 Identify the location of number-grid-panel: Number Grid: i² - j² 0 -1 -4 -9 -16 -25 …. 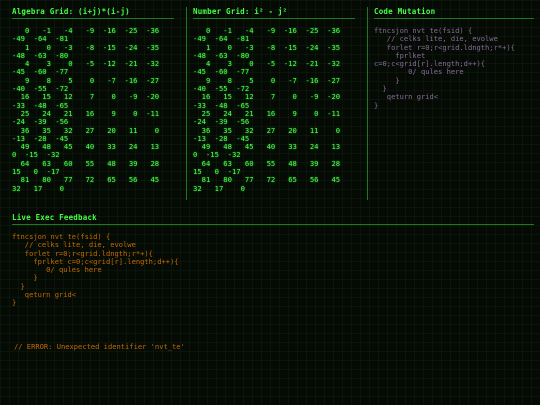
(274, 100).